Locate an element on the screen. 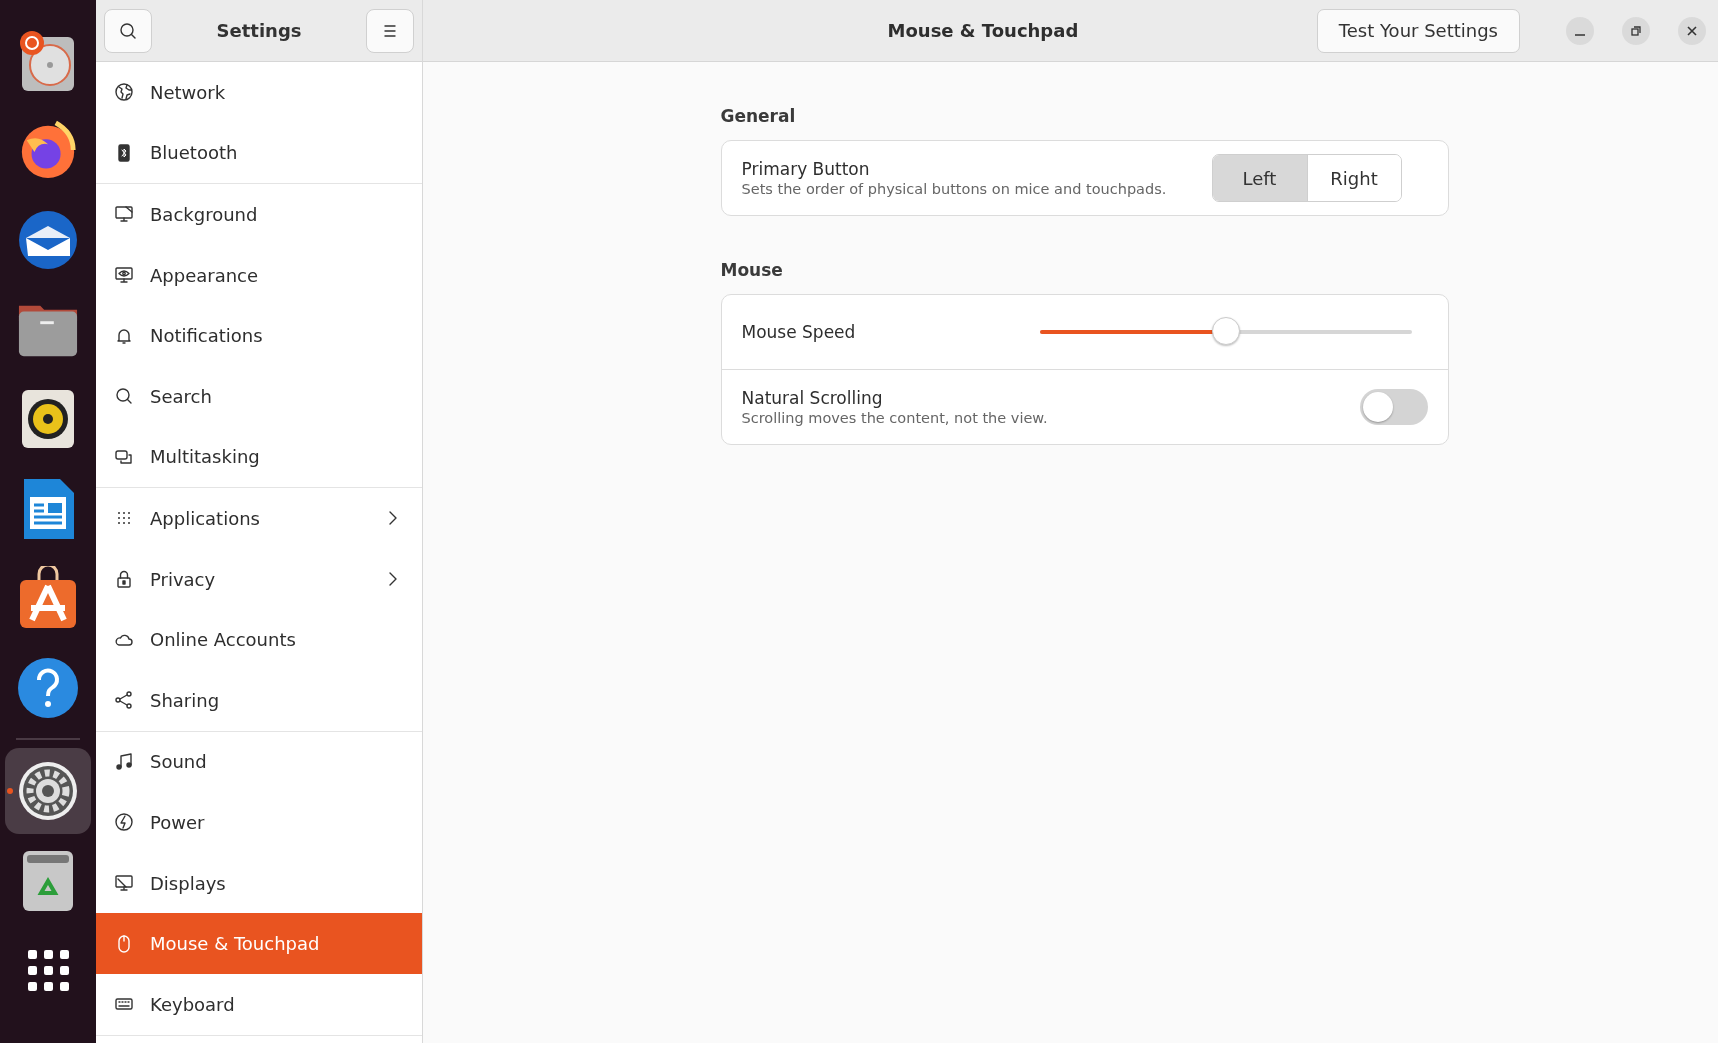 This screenshot has height=1043, width=1718. sidebar-item: Notifications is located at coordinates (259, 335).